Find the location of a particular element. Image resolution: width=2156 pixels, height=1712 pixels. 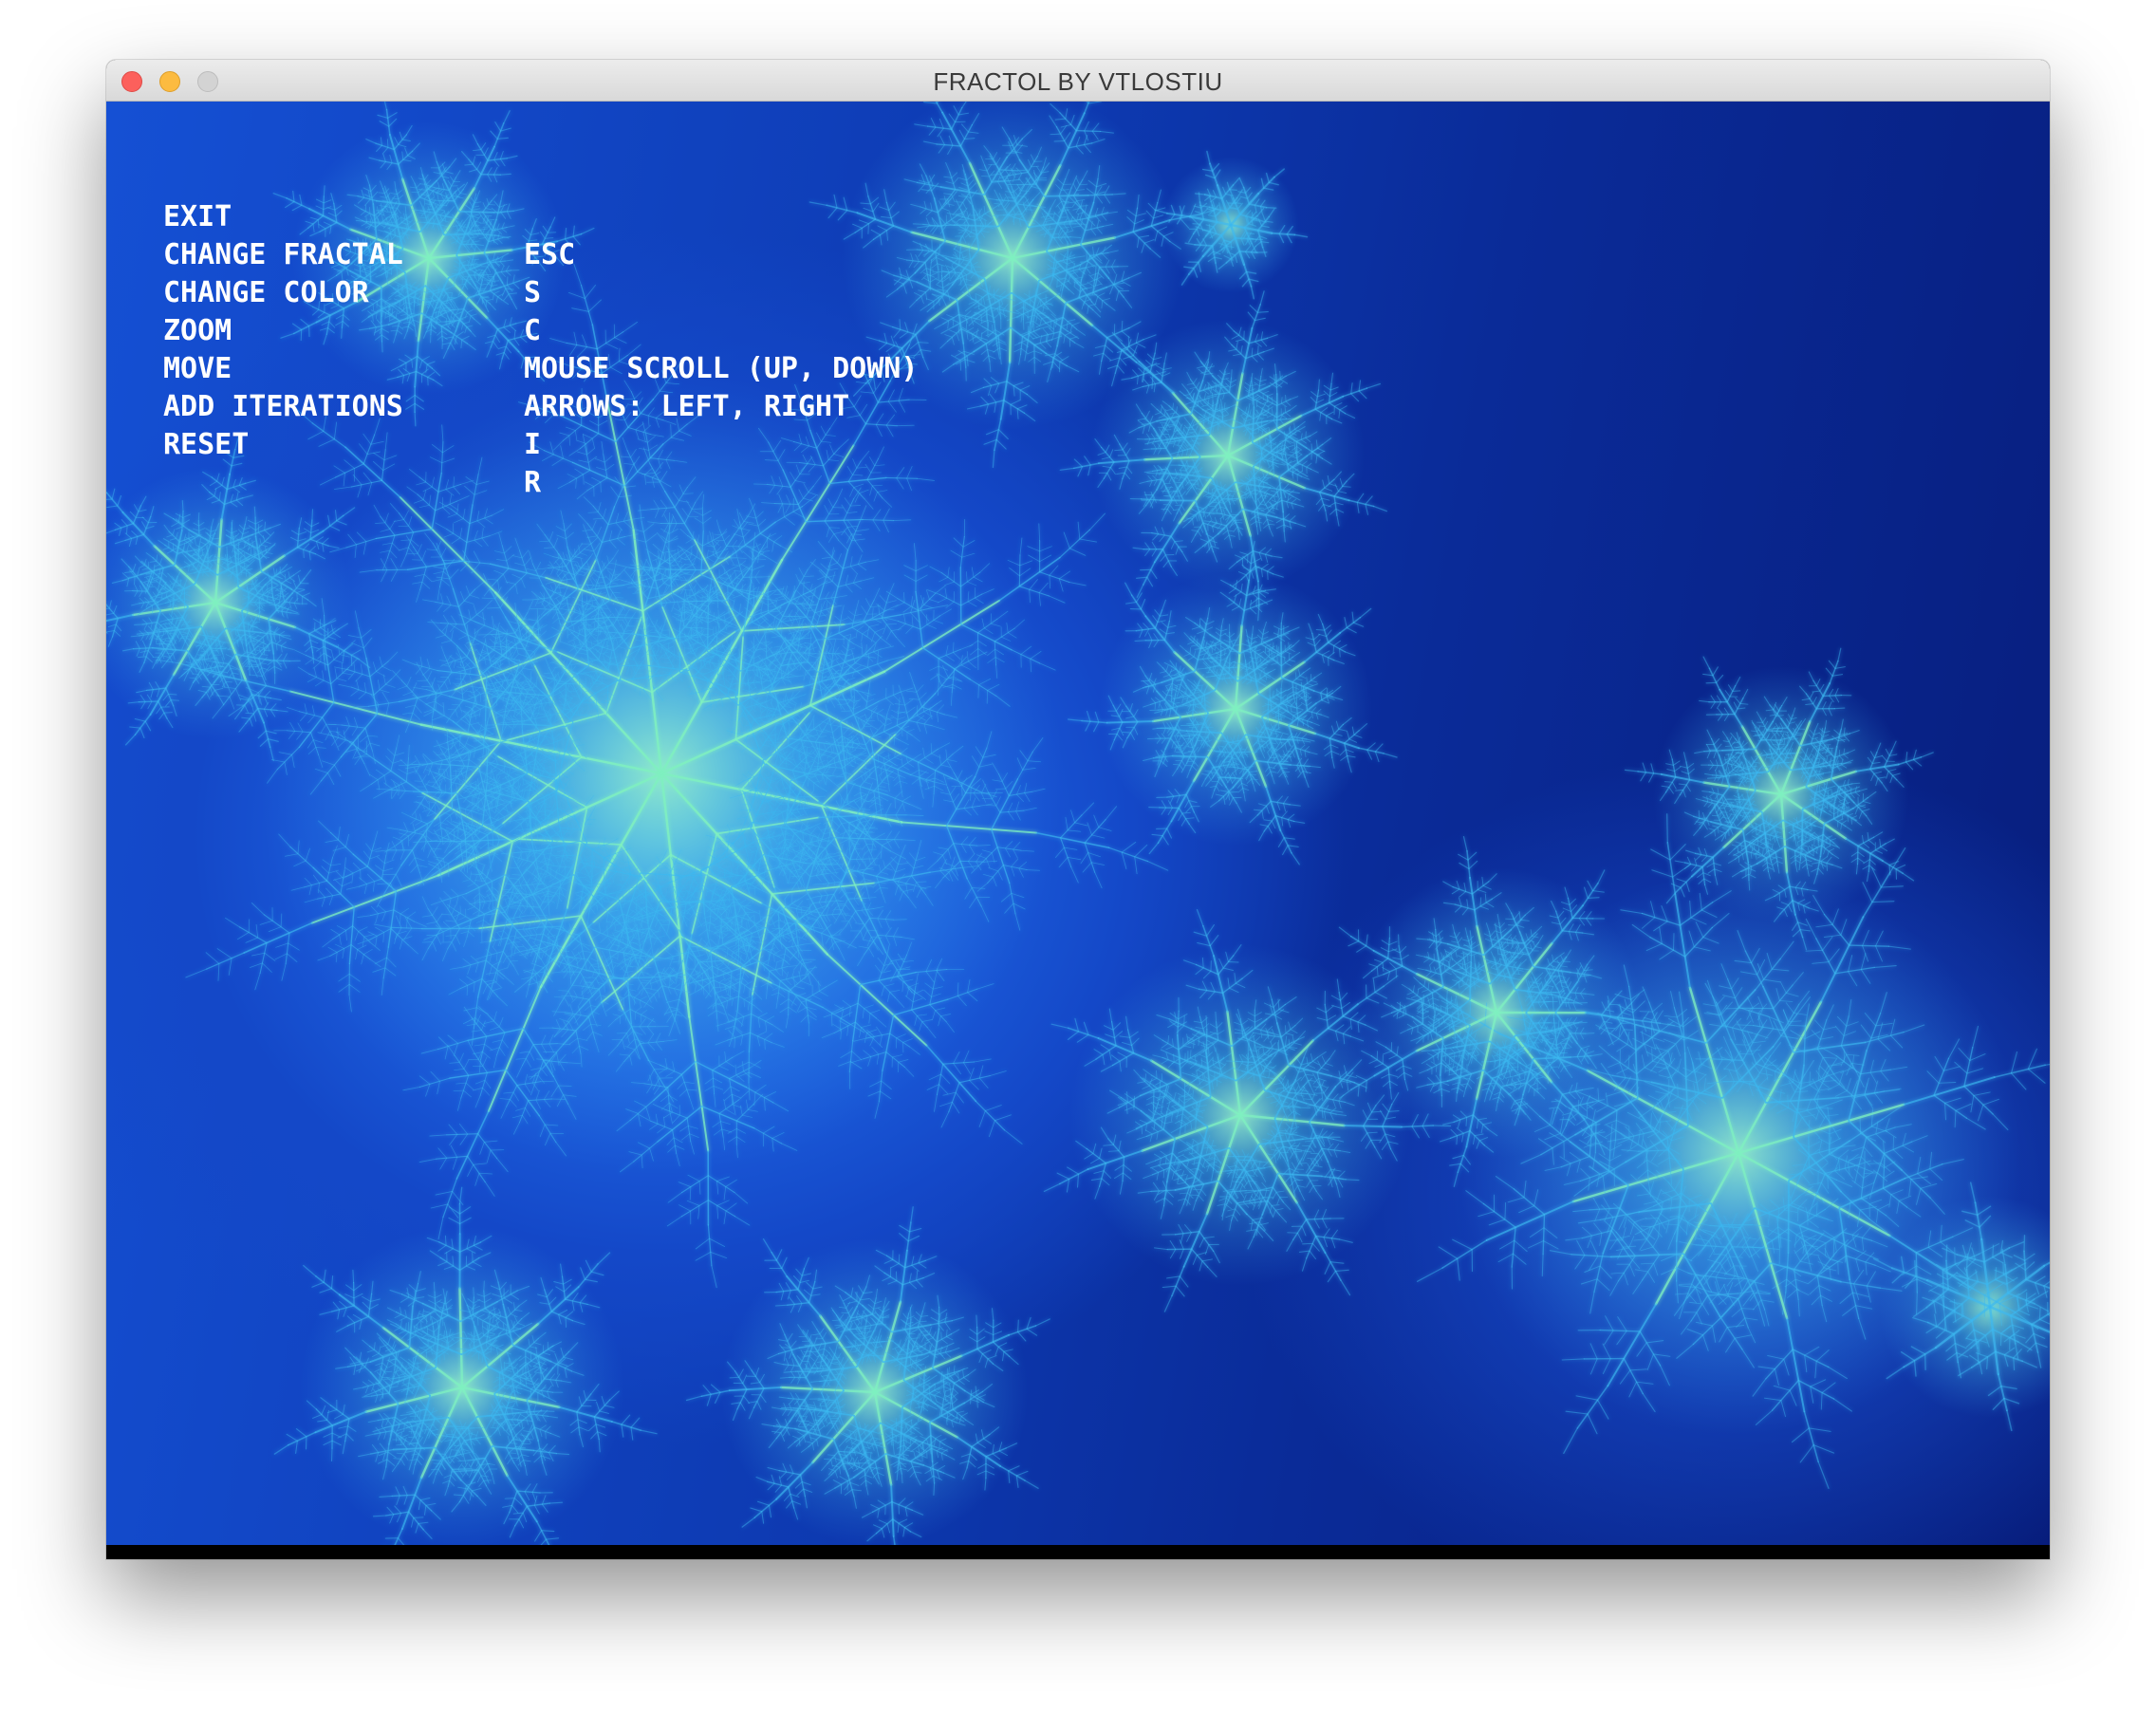

window-title: FRACTOL BY VTLOSTIU is located at coordinates (1078, 81).